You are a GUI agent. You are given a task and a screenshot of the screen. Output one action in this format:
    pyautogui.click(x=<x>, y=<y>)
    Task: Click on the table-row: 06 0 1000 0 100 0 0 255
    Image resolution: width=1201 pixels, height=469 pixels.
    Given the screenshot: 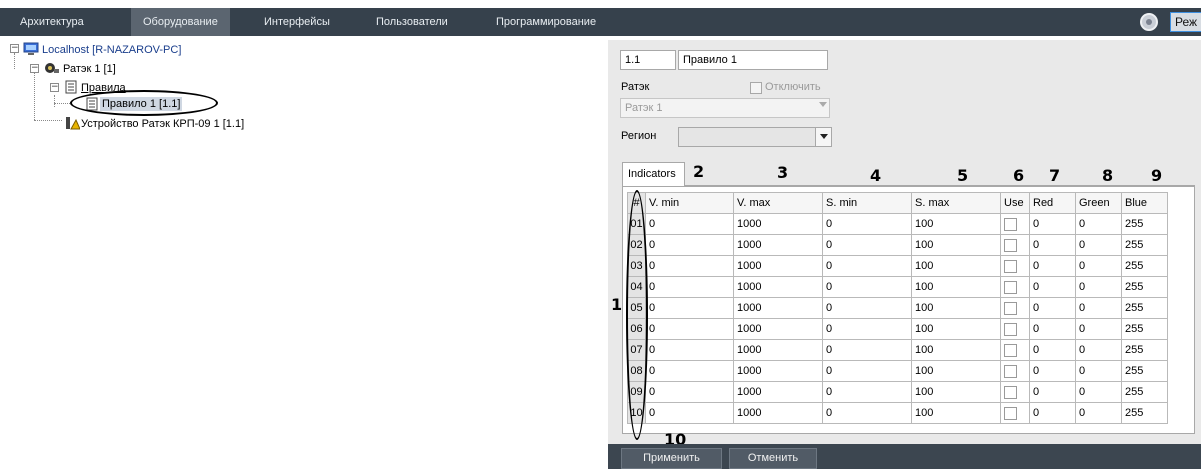 What is the action you would take?
    pyautogui.click(x=897, y=329)
    